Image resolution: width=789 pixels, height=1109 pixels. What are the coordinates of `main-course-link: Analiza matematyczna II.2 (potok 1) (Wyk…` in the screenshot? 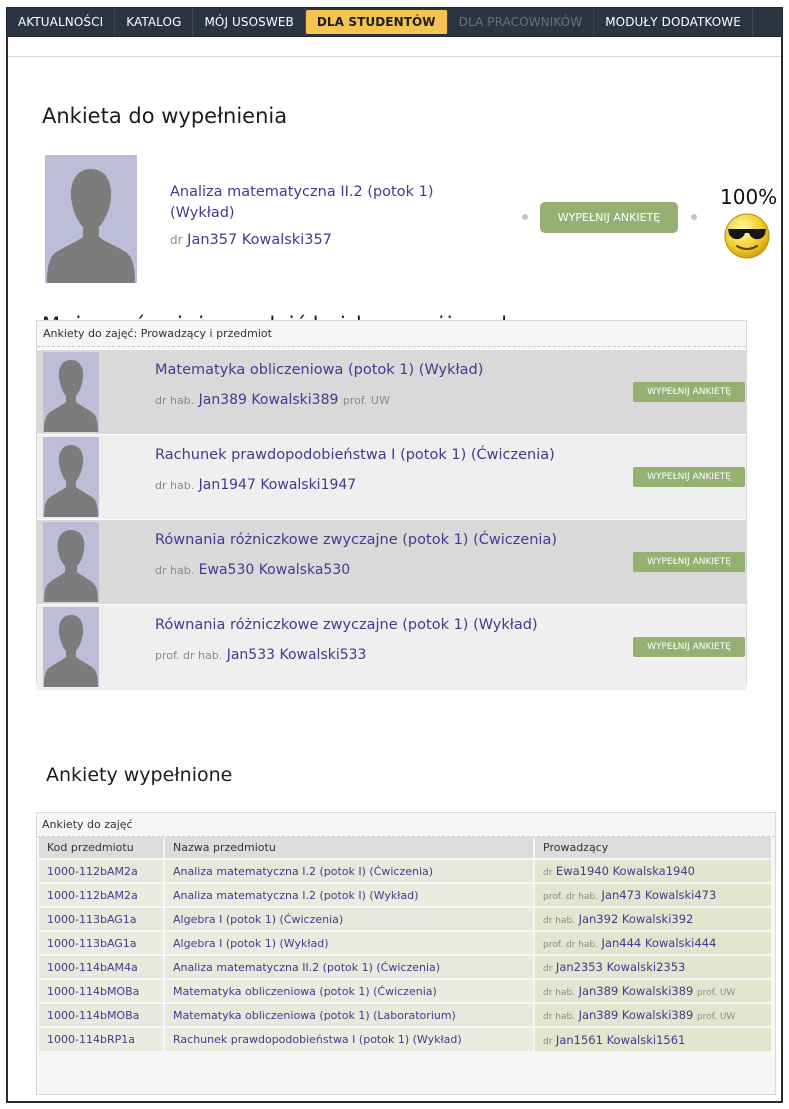 It's located at (302, 203).